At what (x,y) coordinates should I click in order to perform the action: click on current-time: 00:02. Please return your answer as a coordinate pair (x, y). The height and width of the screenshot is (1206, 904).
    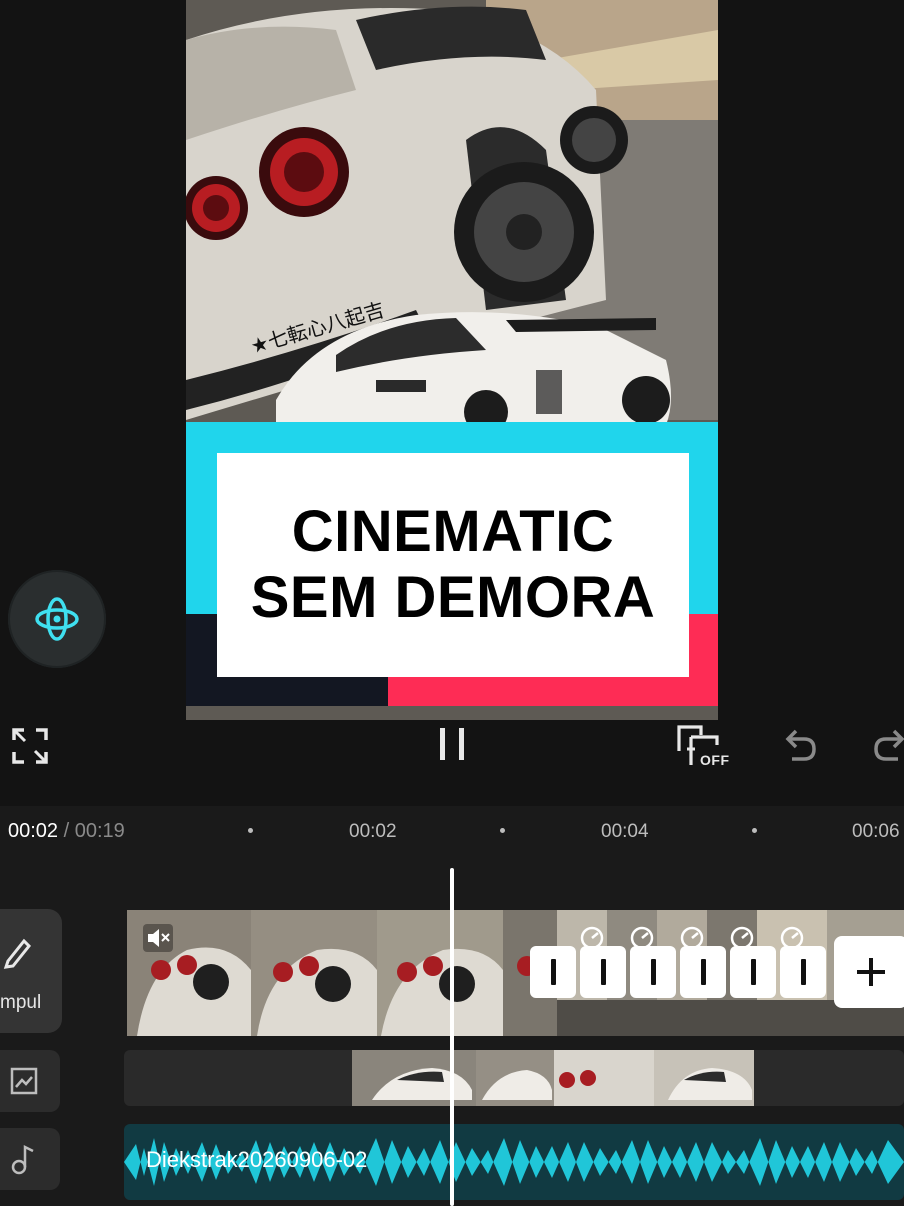
    Looking at the image, I should click on (33, 831).